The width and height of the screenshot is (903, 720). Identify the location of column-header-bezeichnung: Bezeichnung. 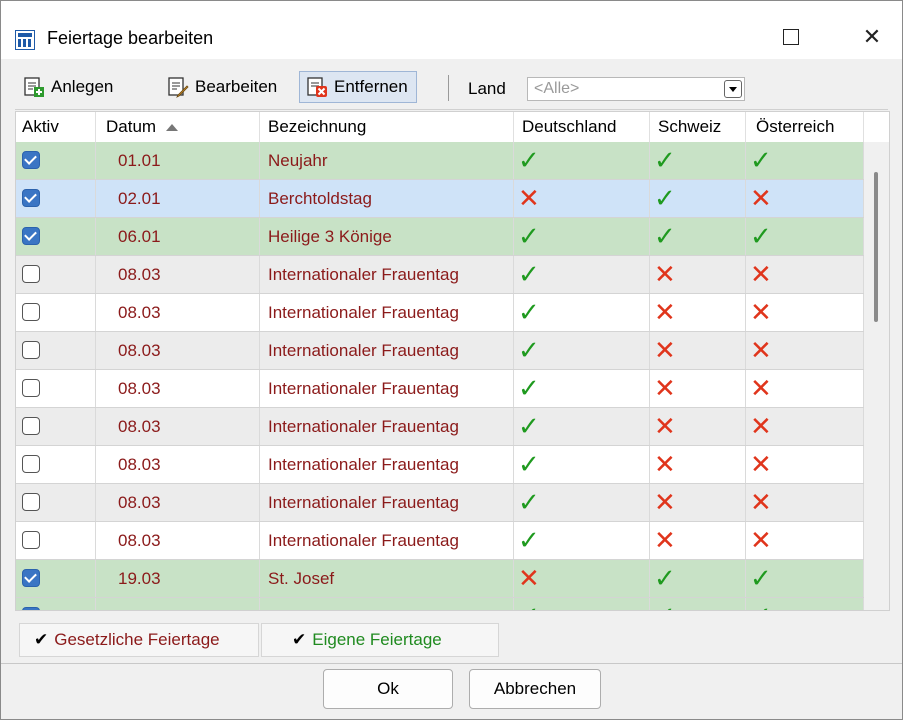
(387, 127).